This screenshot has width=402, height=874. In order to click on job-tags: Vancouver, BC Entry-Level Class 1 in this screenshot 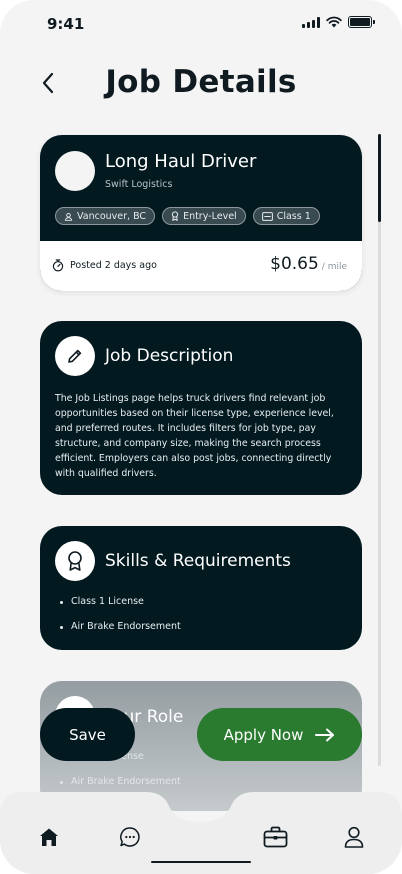, I will do `click(187, 216)`.